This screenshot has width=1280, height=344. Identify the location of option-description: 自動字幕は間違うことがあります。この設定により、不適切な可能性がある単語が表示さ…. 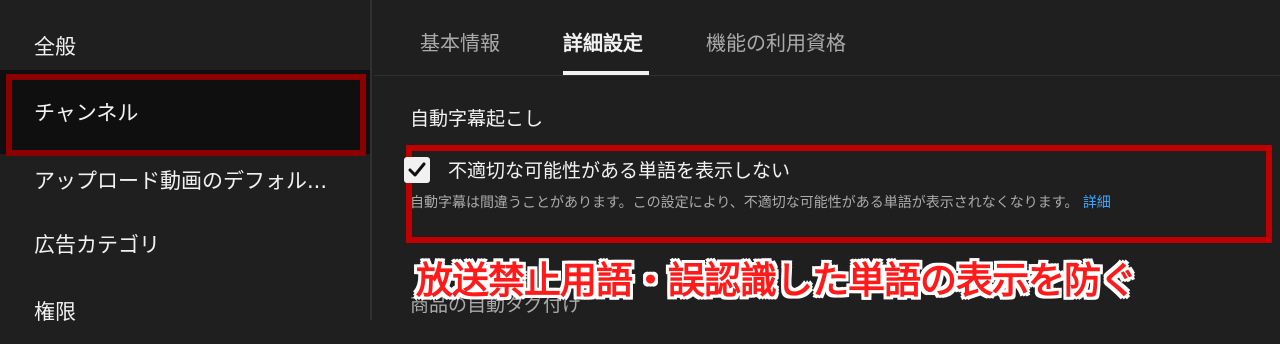
(836, 203).